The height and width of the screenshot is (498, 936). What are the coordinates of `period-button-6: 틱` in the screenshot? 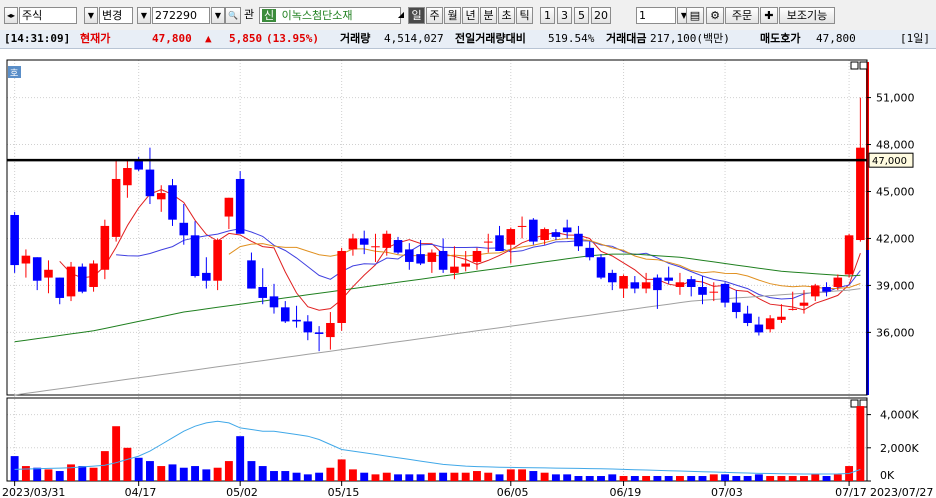 It's located at (524, 15).